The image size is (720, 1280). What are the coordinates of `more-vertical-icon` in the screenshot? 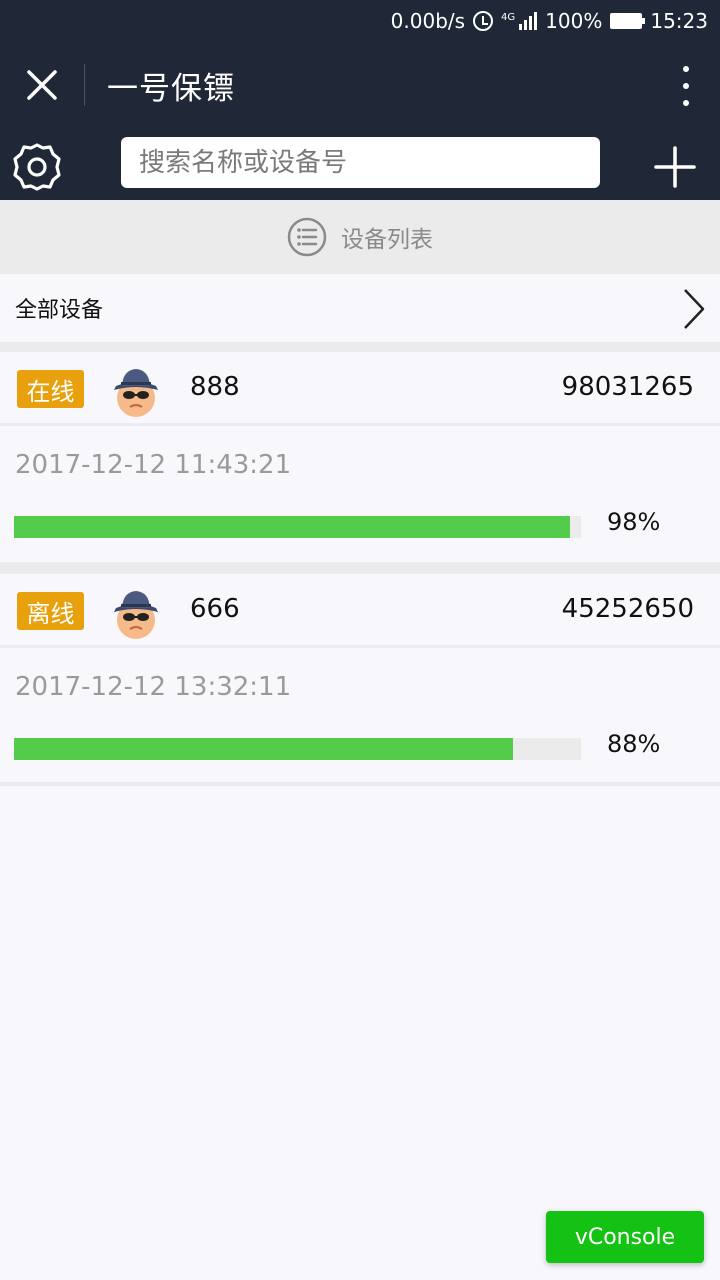 It's located at (686, 69).